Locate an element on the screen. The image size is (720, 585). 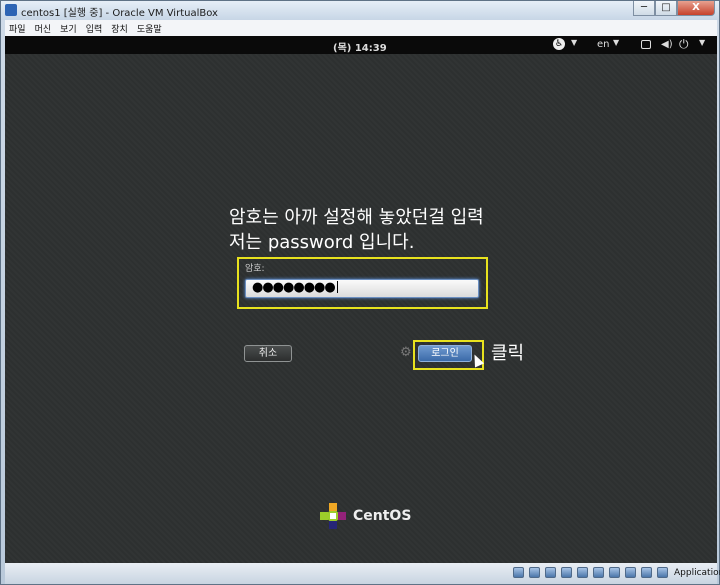
gnome-top-bar: (목) 14:39 ♿ ▼ en ▼ ◀) ⏻ ▼ is located at coordinates (361, 45).